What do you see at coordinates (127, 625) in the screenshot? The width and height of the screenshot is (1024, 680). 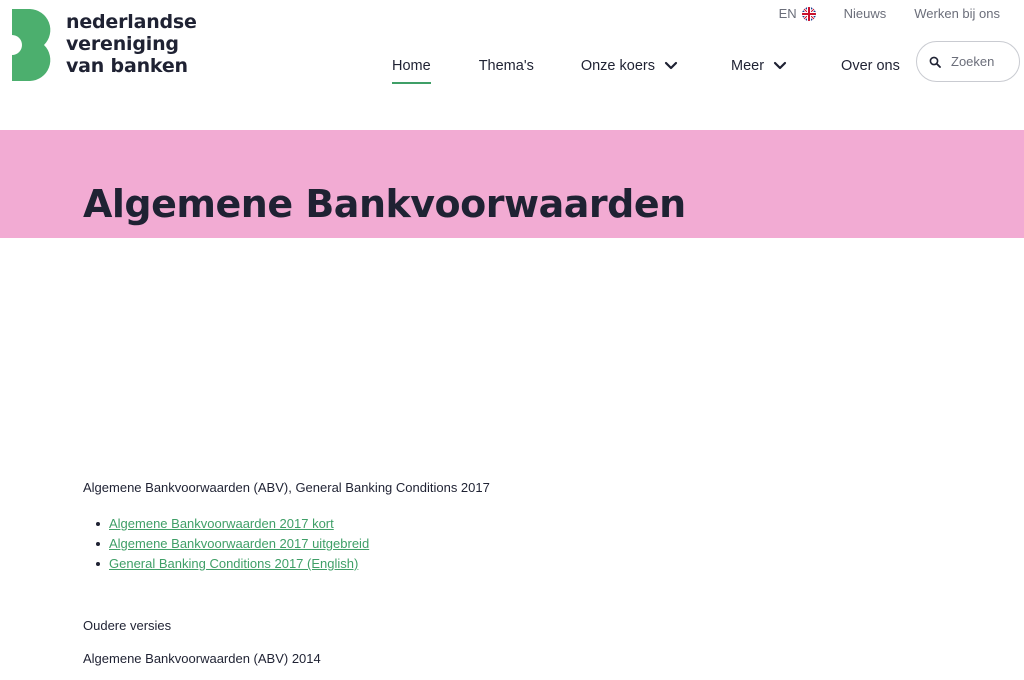 I see `older-versions-heading: Oudere versies` at bounding box center [127, 625].